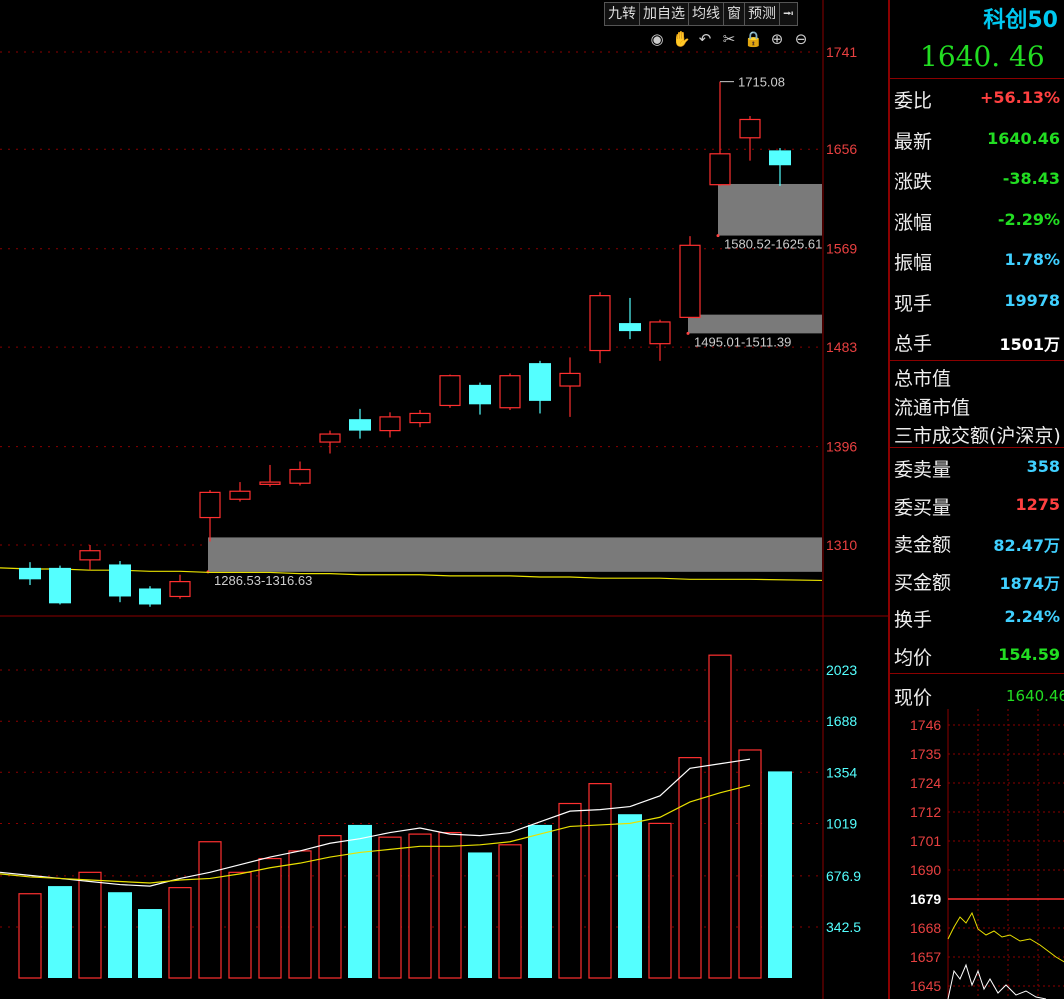 This screenshot has width=1064, height=999. I want to click on quote-row: 最新 1640.46, so click(978, 139).